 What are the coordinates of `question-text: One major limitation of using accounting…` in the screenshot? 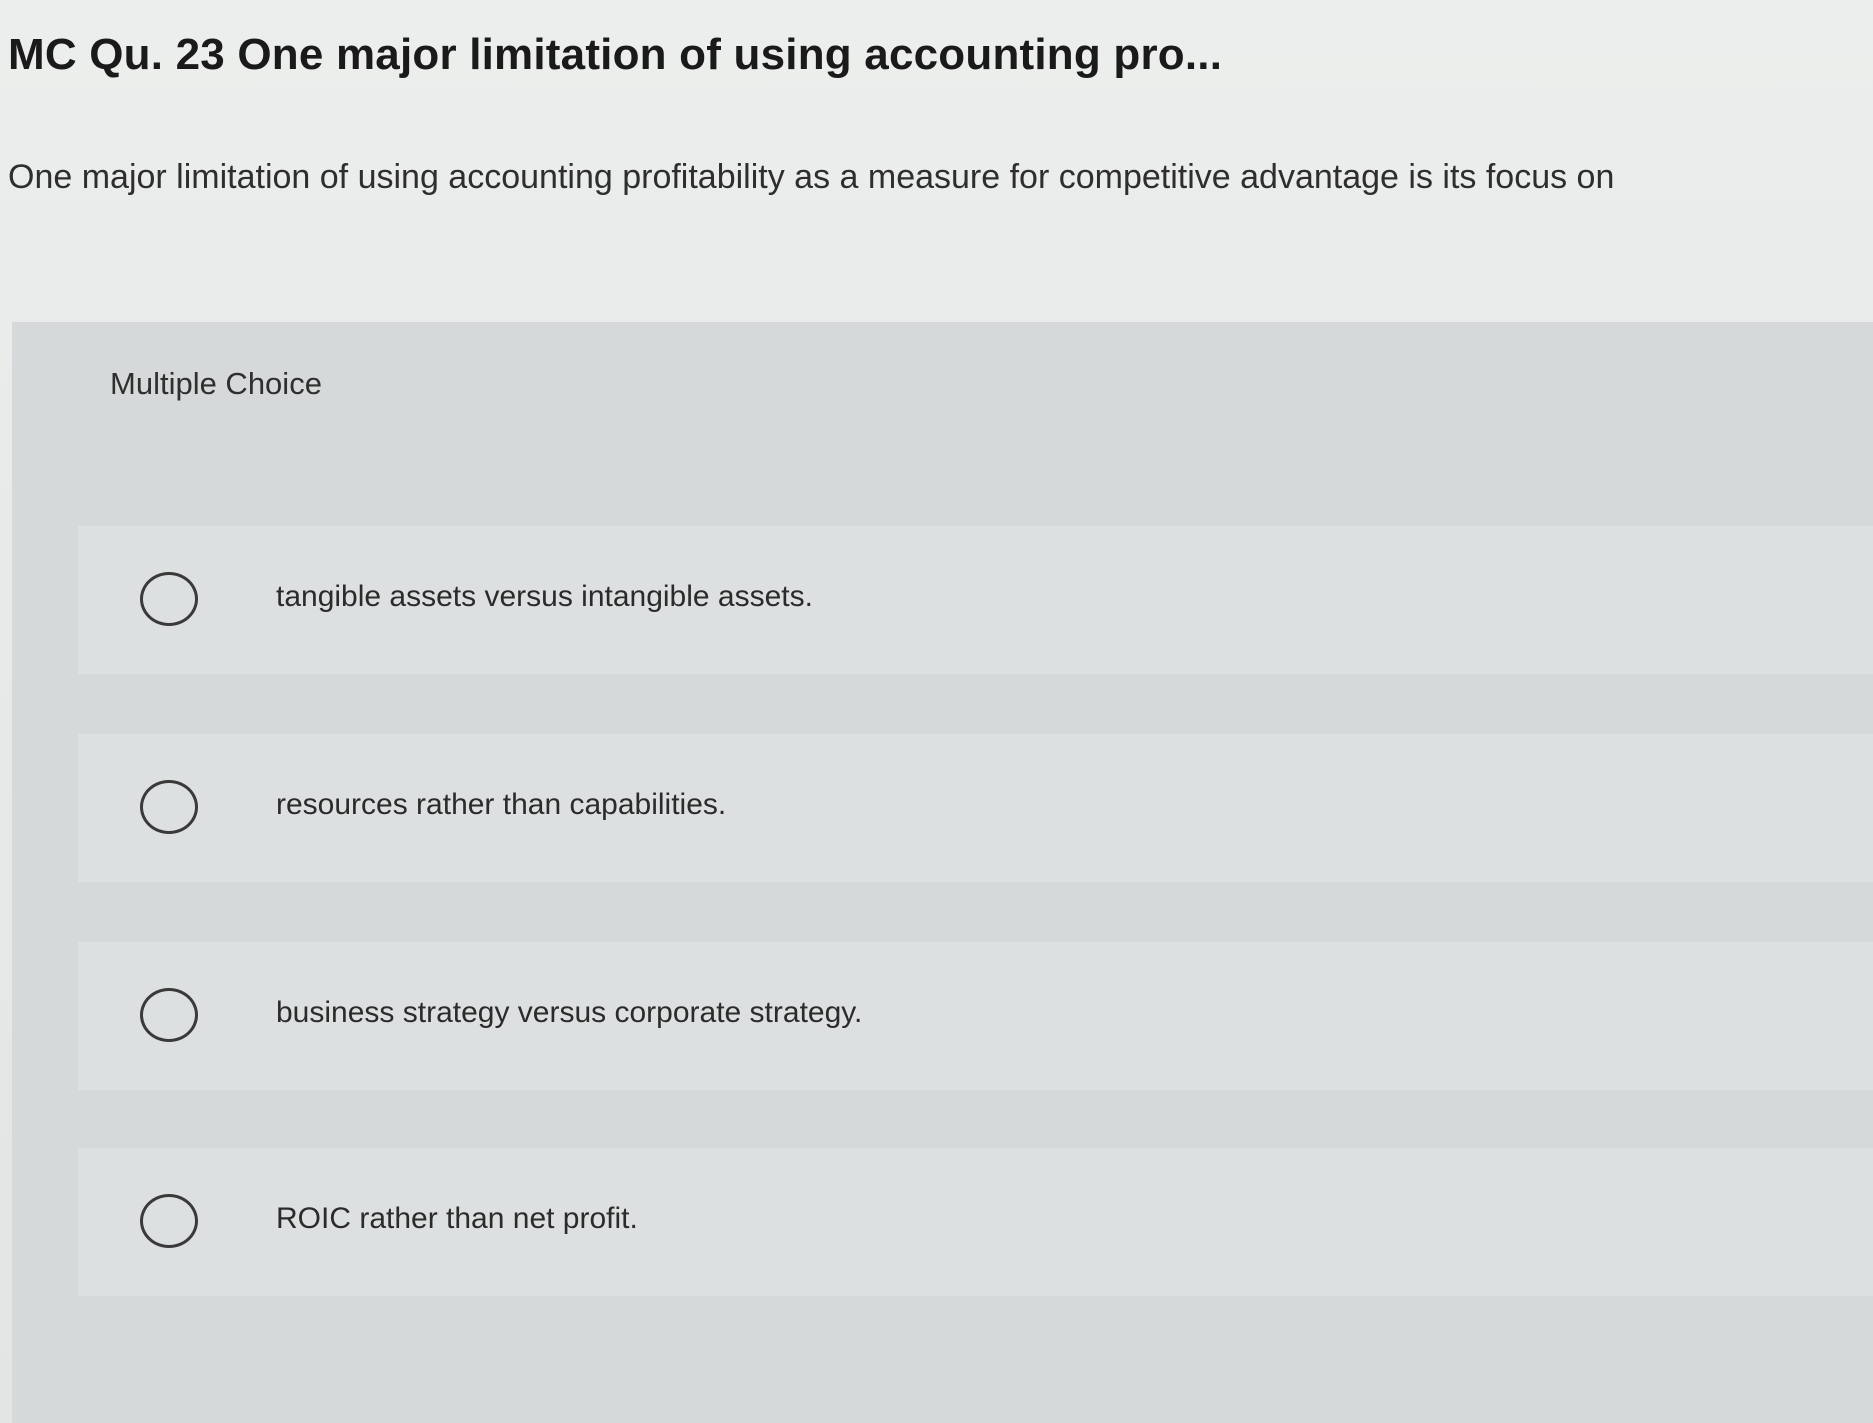 It's located at (811, 177).